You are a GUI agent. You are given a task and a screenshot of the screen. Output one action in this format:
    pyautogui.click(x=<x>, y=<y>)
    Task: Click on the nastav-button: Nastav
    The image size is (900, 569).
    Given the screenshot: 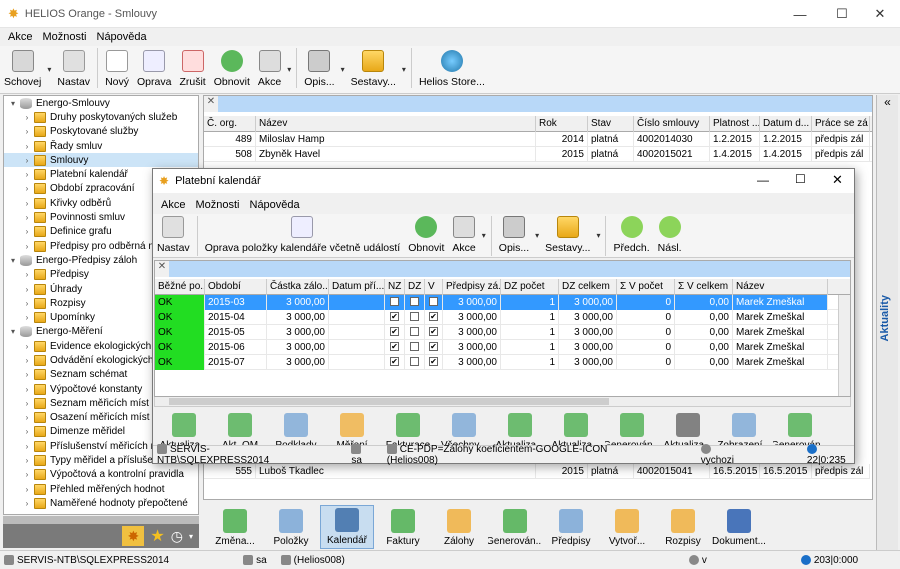 What is the action you would take?
    pyautogui.click(x=73, y=68)
    